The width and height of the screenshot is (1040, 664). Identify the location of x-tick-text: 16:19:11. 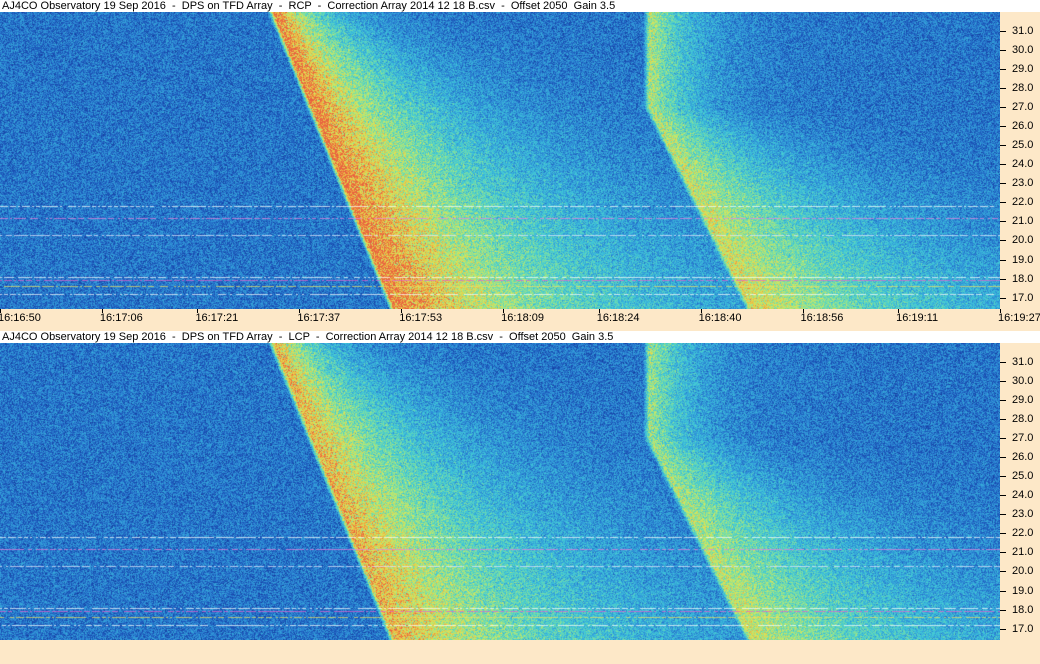
(917, 318).